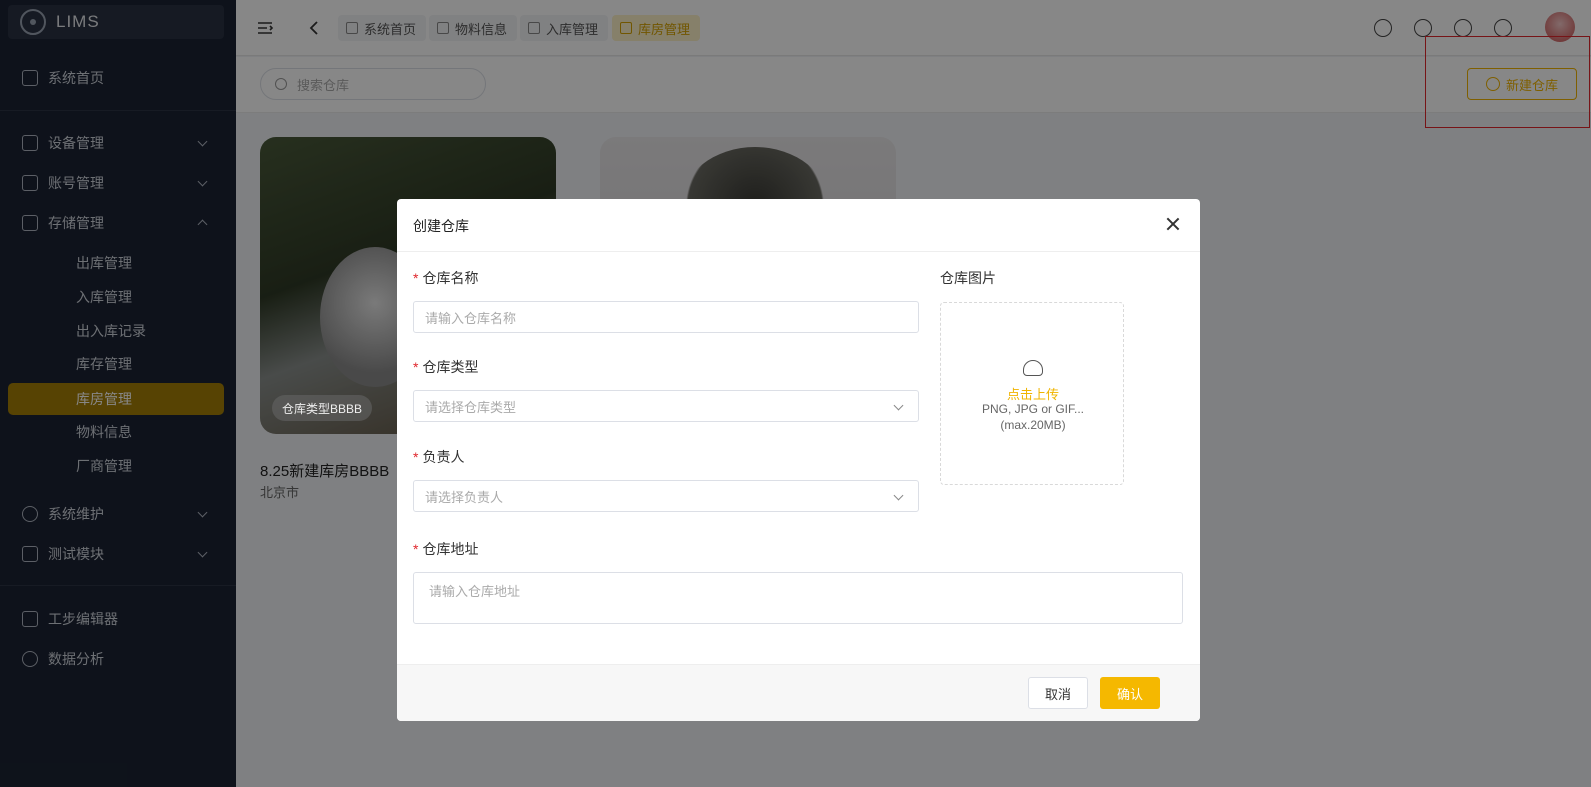  What do you see at coordinates (666, 317) in the screenshot?
I see `name-input: 请输入仓库名称` at bounding box center [666, 317].